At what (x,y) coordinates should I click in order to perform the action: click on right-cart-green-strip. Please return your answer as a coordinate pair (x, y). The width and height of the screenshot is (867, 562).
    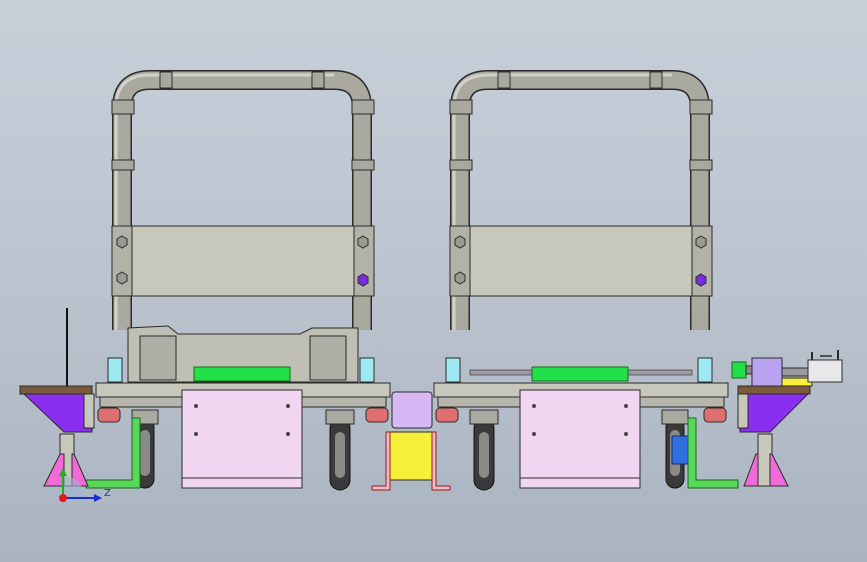
    Looking at the image, I should click on (580, 374).